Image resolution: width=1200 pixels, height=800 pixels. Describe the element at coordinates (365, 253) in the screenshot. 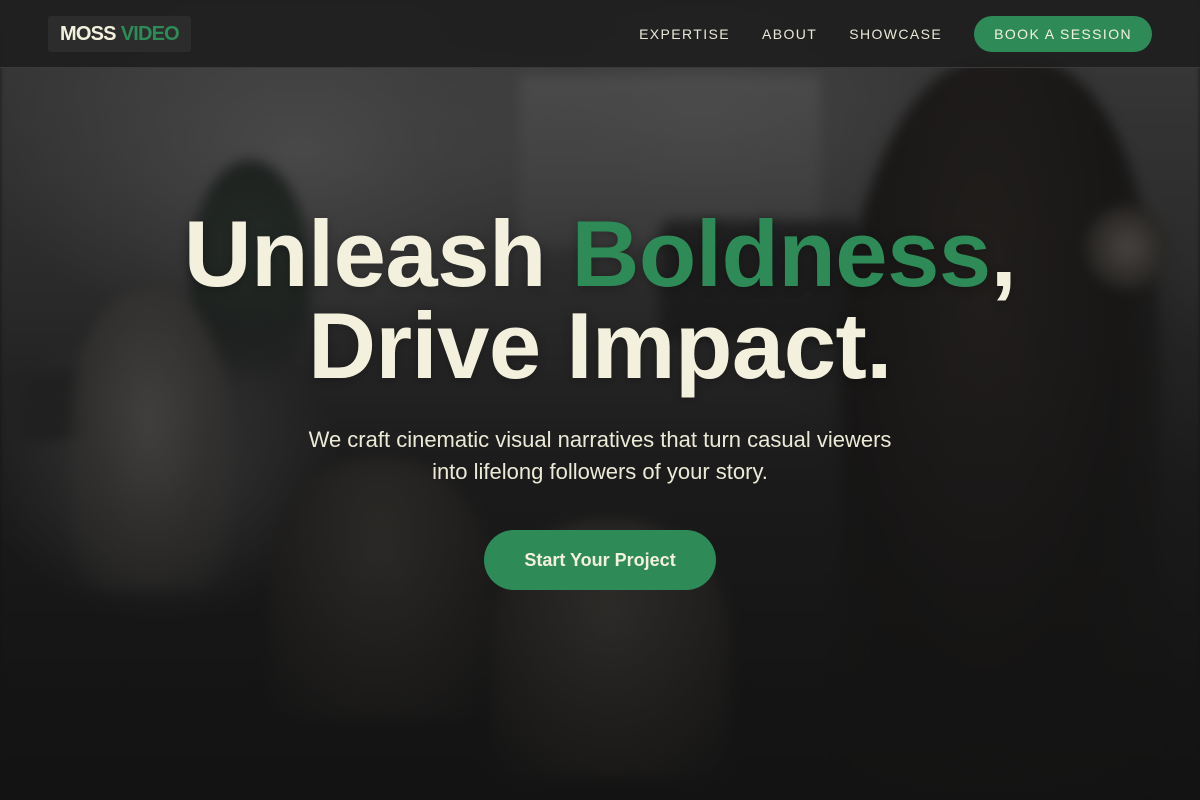

I see `headline-word-unleash: Unleash` at that location.